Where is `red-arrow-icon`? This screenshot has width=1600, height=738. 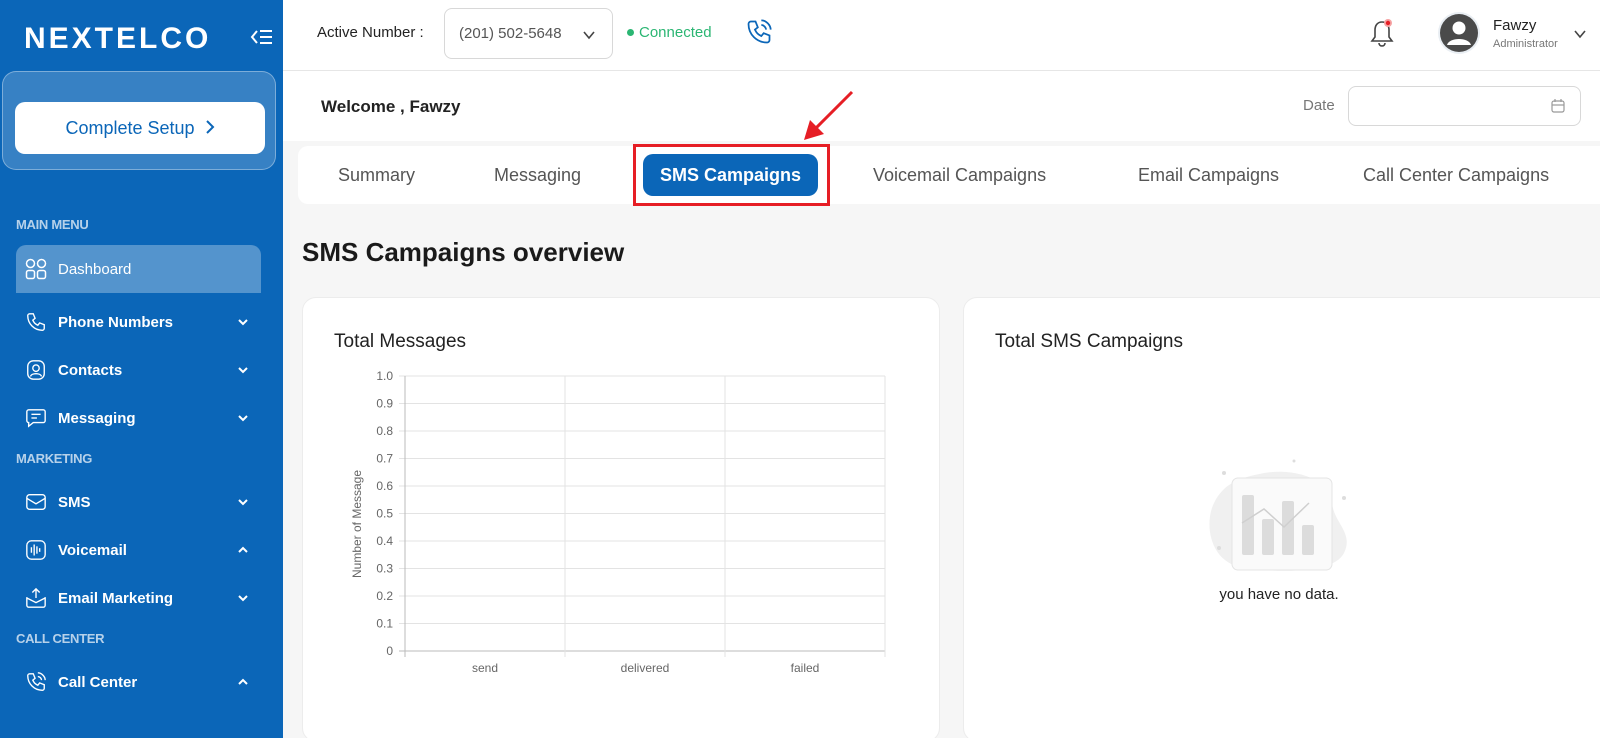
red-arrow-icon is located at coordinates (831, 116).